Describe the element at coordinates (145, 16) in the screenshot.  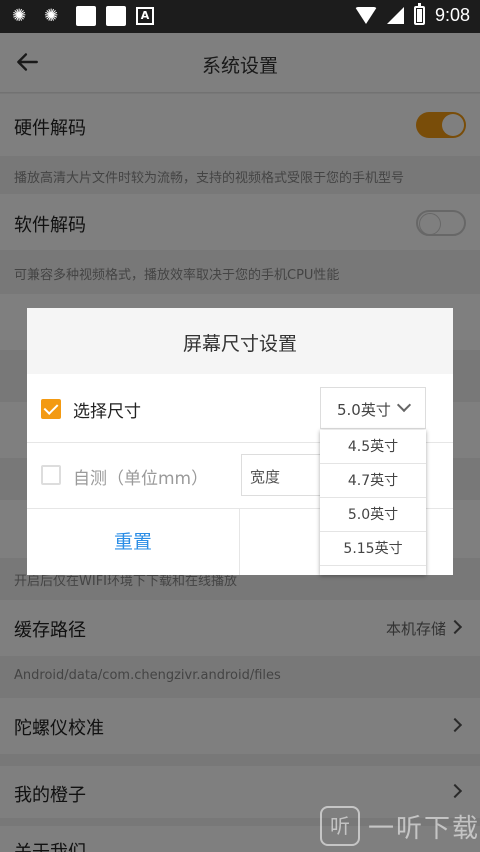
I see `a-badge-icon: A` at that location.